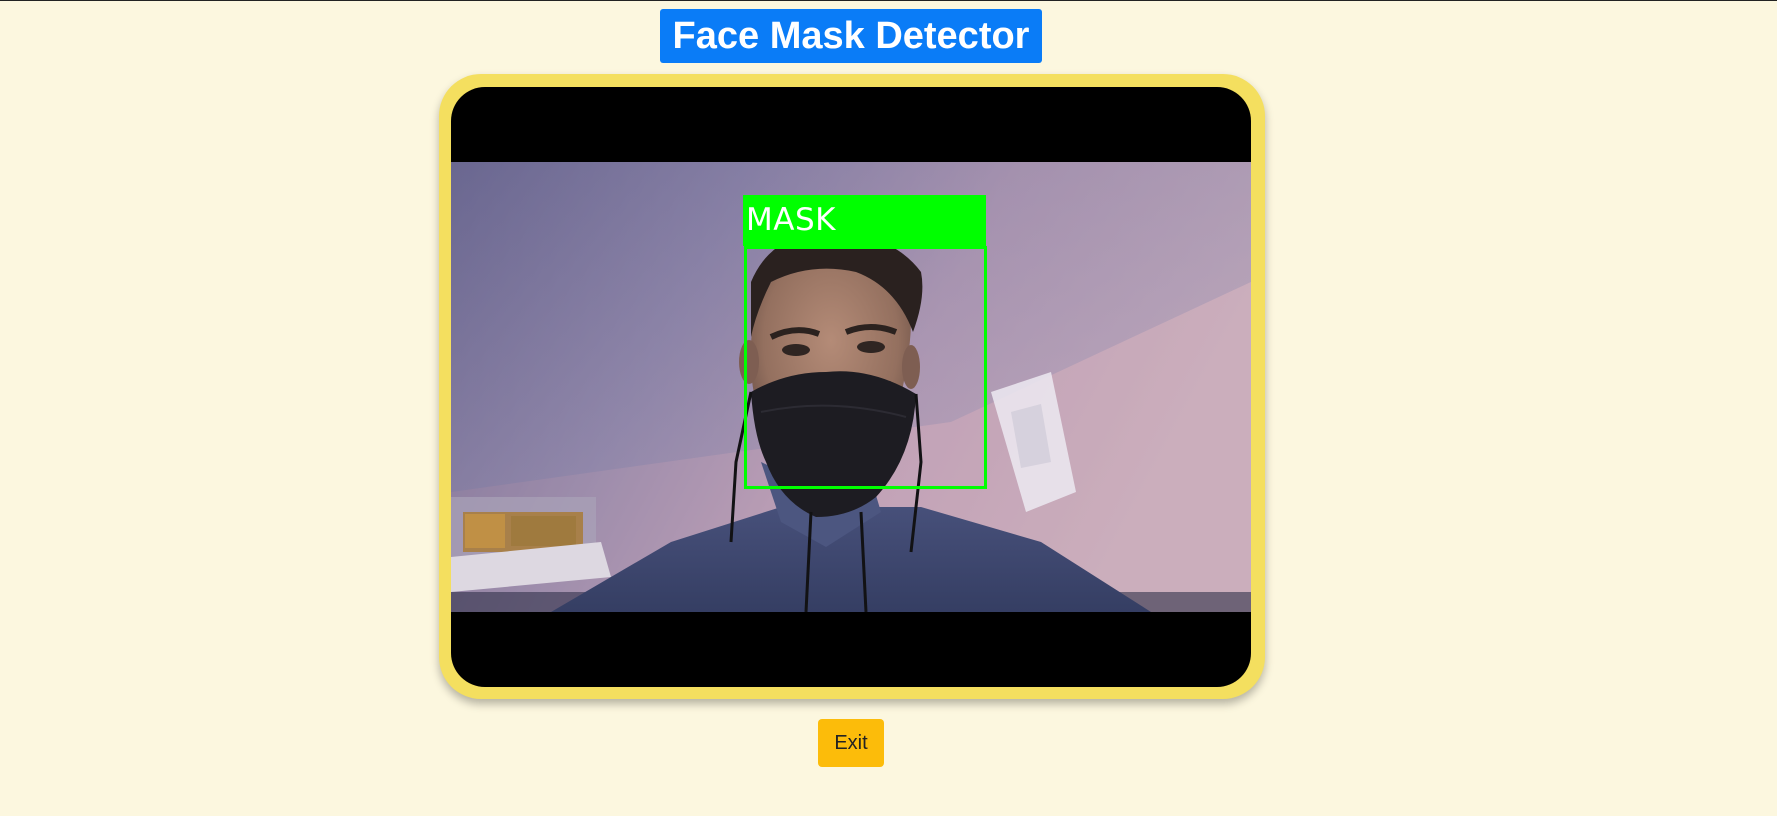  Describe the element at coordinates (865, 367) in the screenshot. I see `face-detection-box` at that location.